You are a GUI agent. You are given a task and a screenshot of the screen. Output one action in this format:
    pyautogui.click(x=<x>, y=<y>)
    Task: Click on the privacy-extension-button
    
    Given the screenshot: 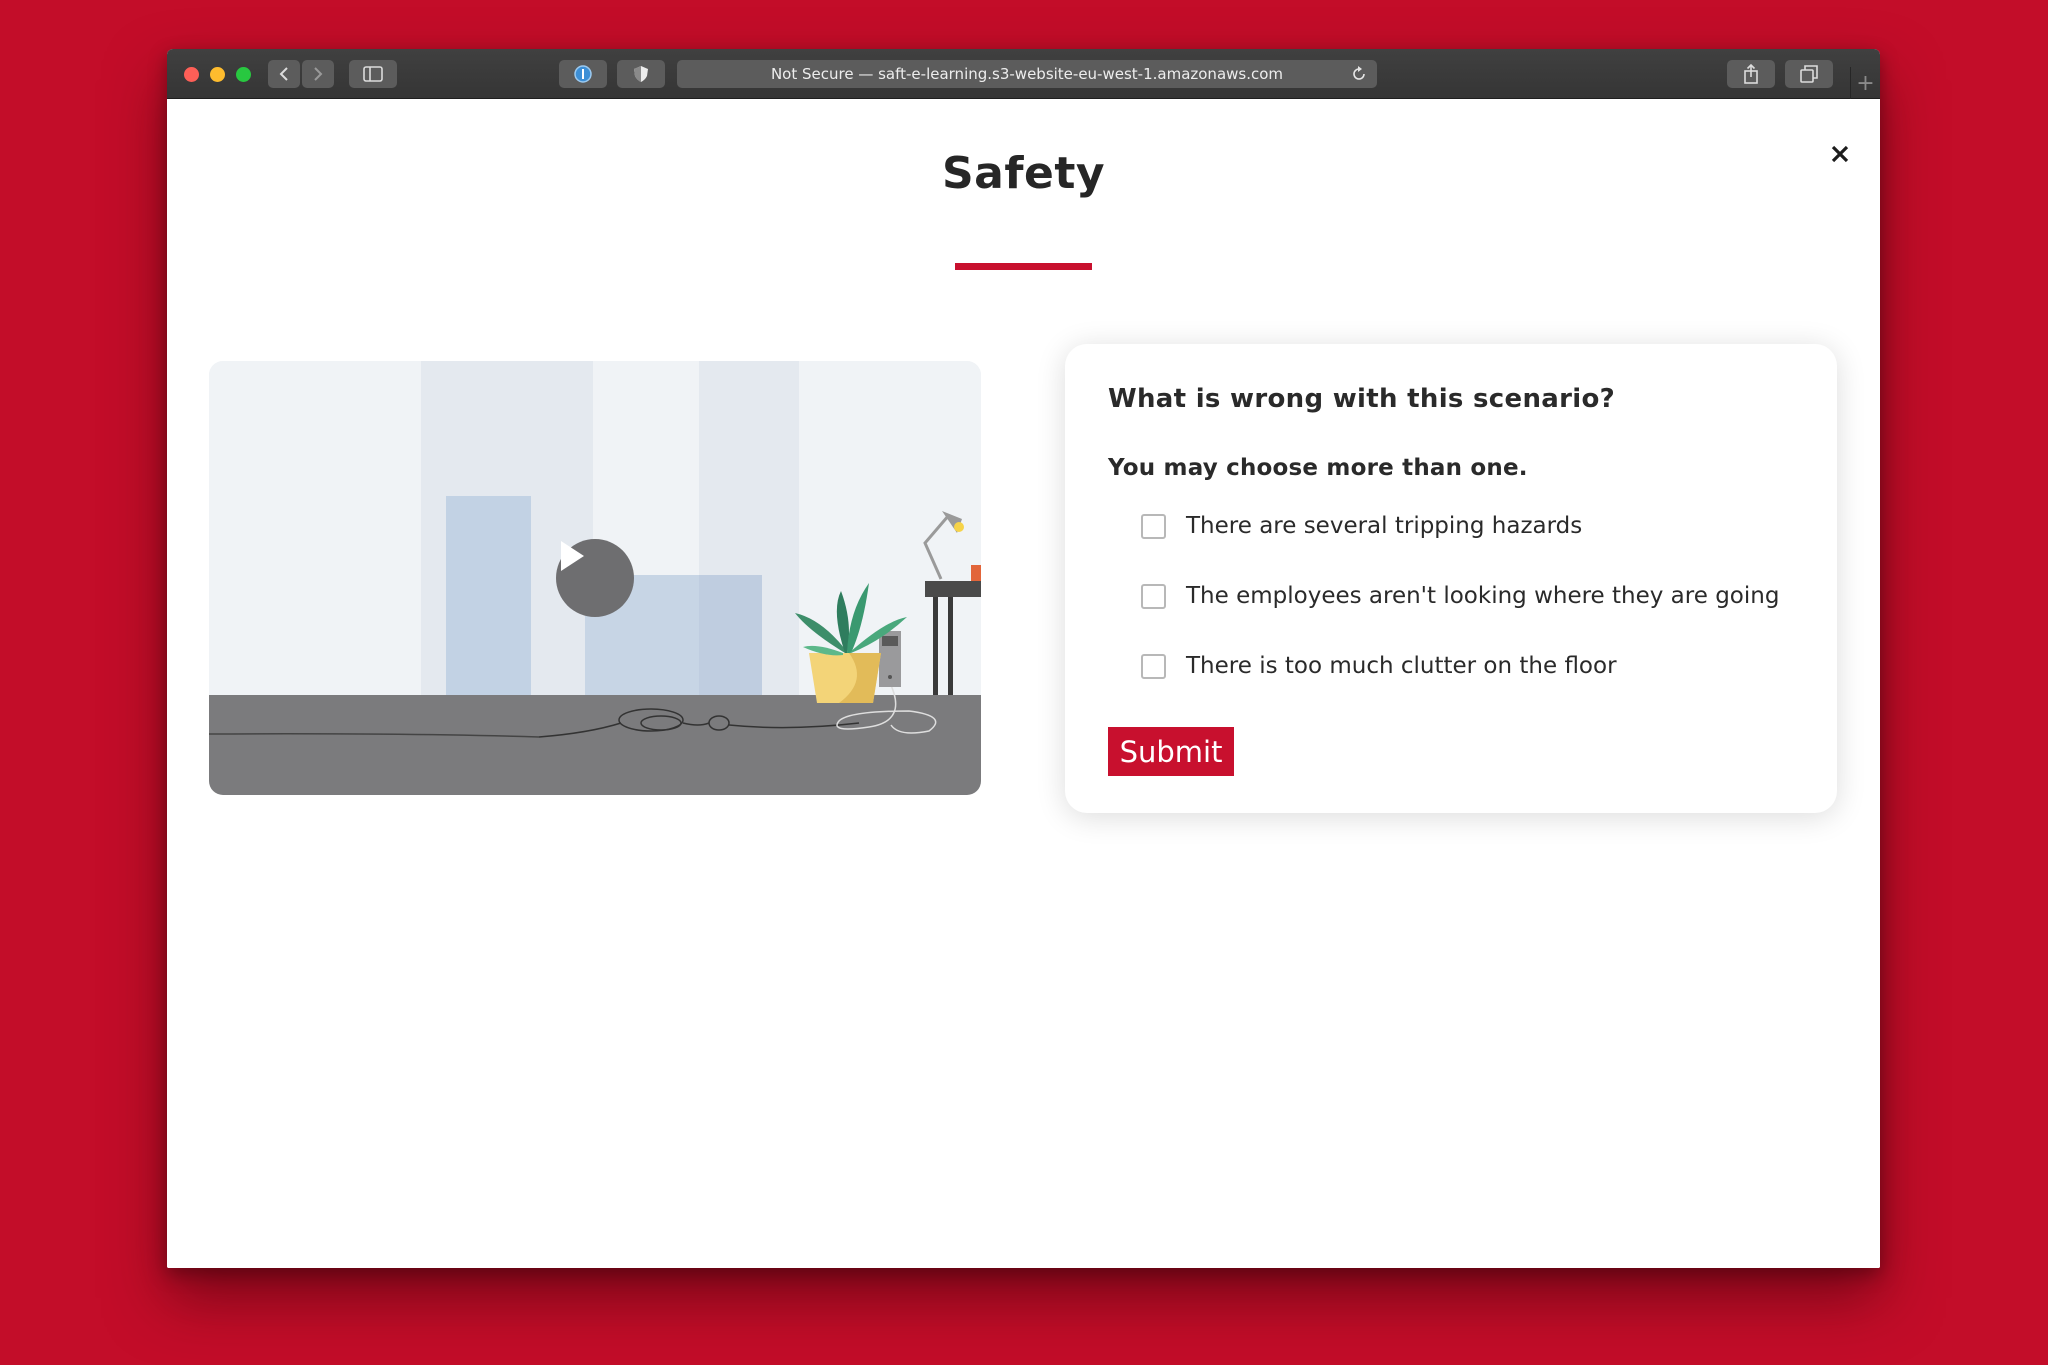 What is the action you would take?
    pyautogui.click(x=641, y=74)
    